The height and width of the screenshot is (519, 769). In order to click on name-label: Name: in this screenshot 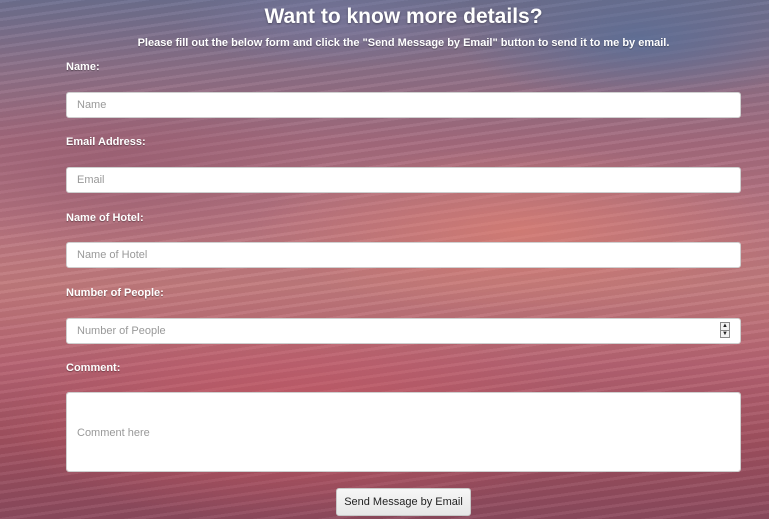, I will do `click(83, 67)`.